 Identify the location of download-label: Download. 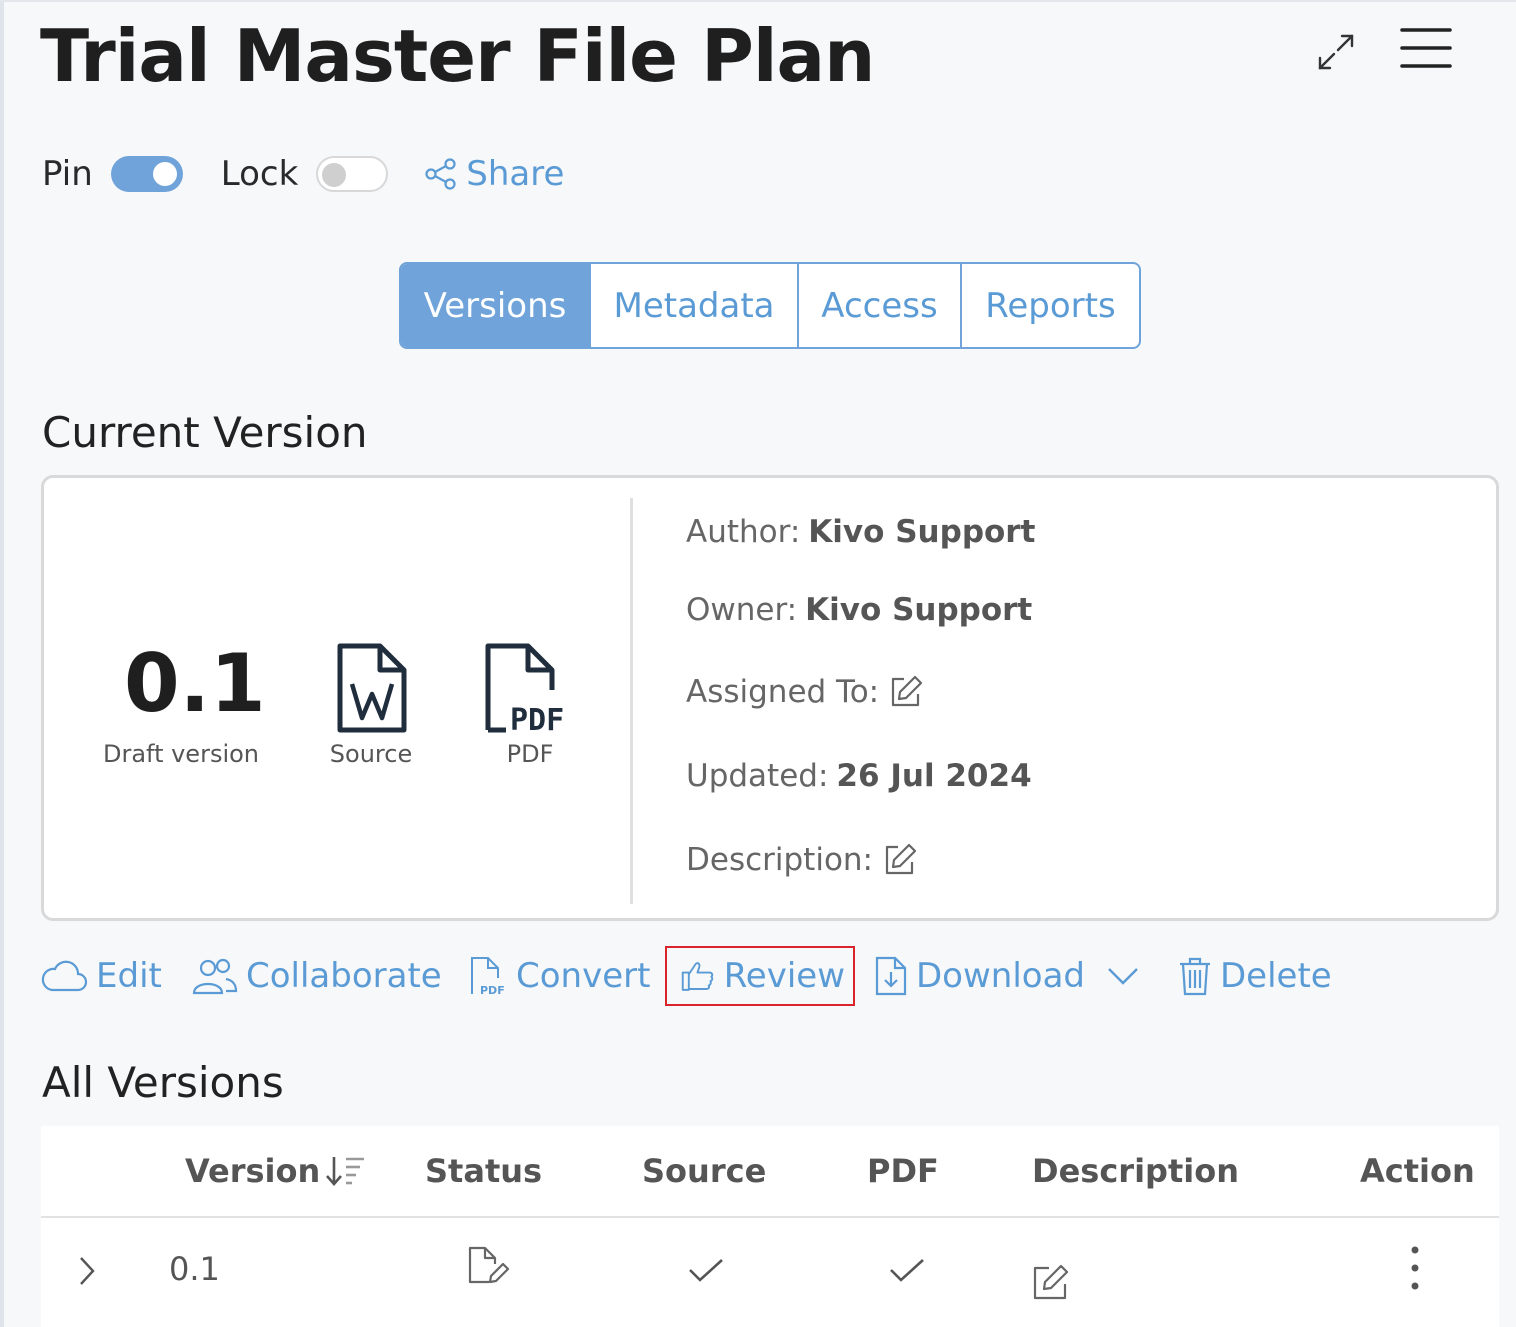
(1001, 976).